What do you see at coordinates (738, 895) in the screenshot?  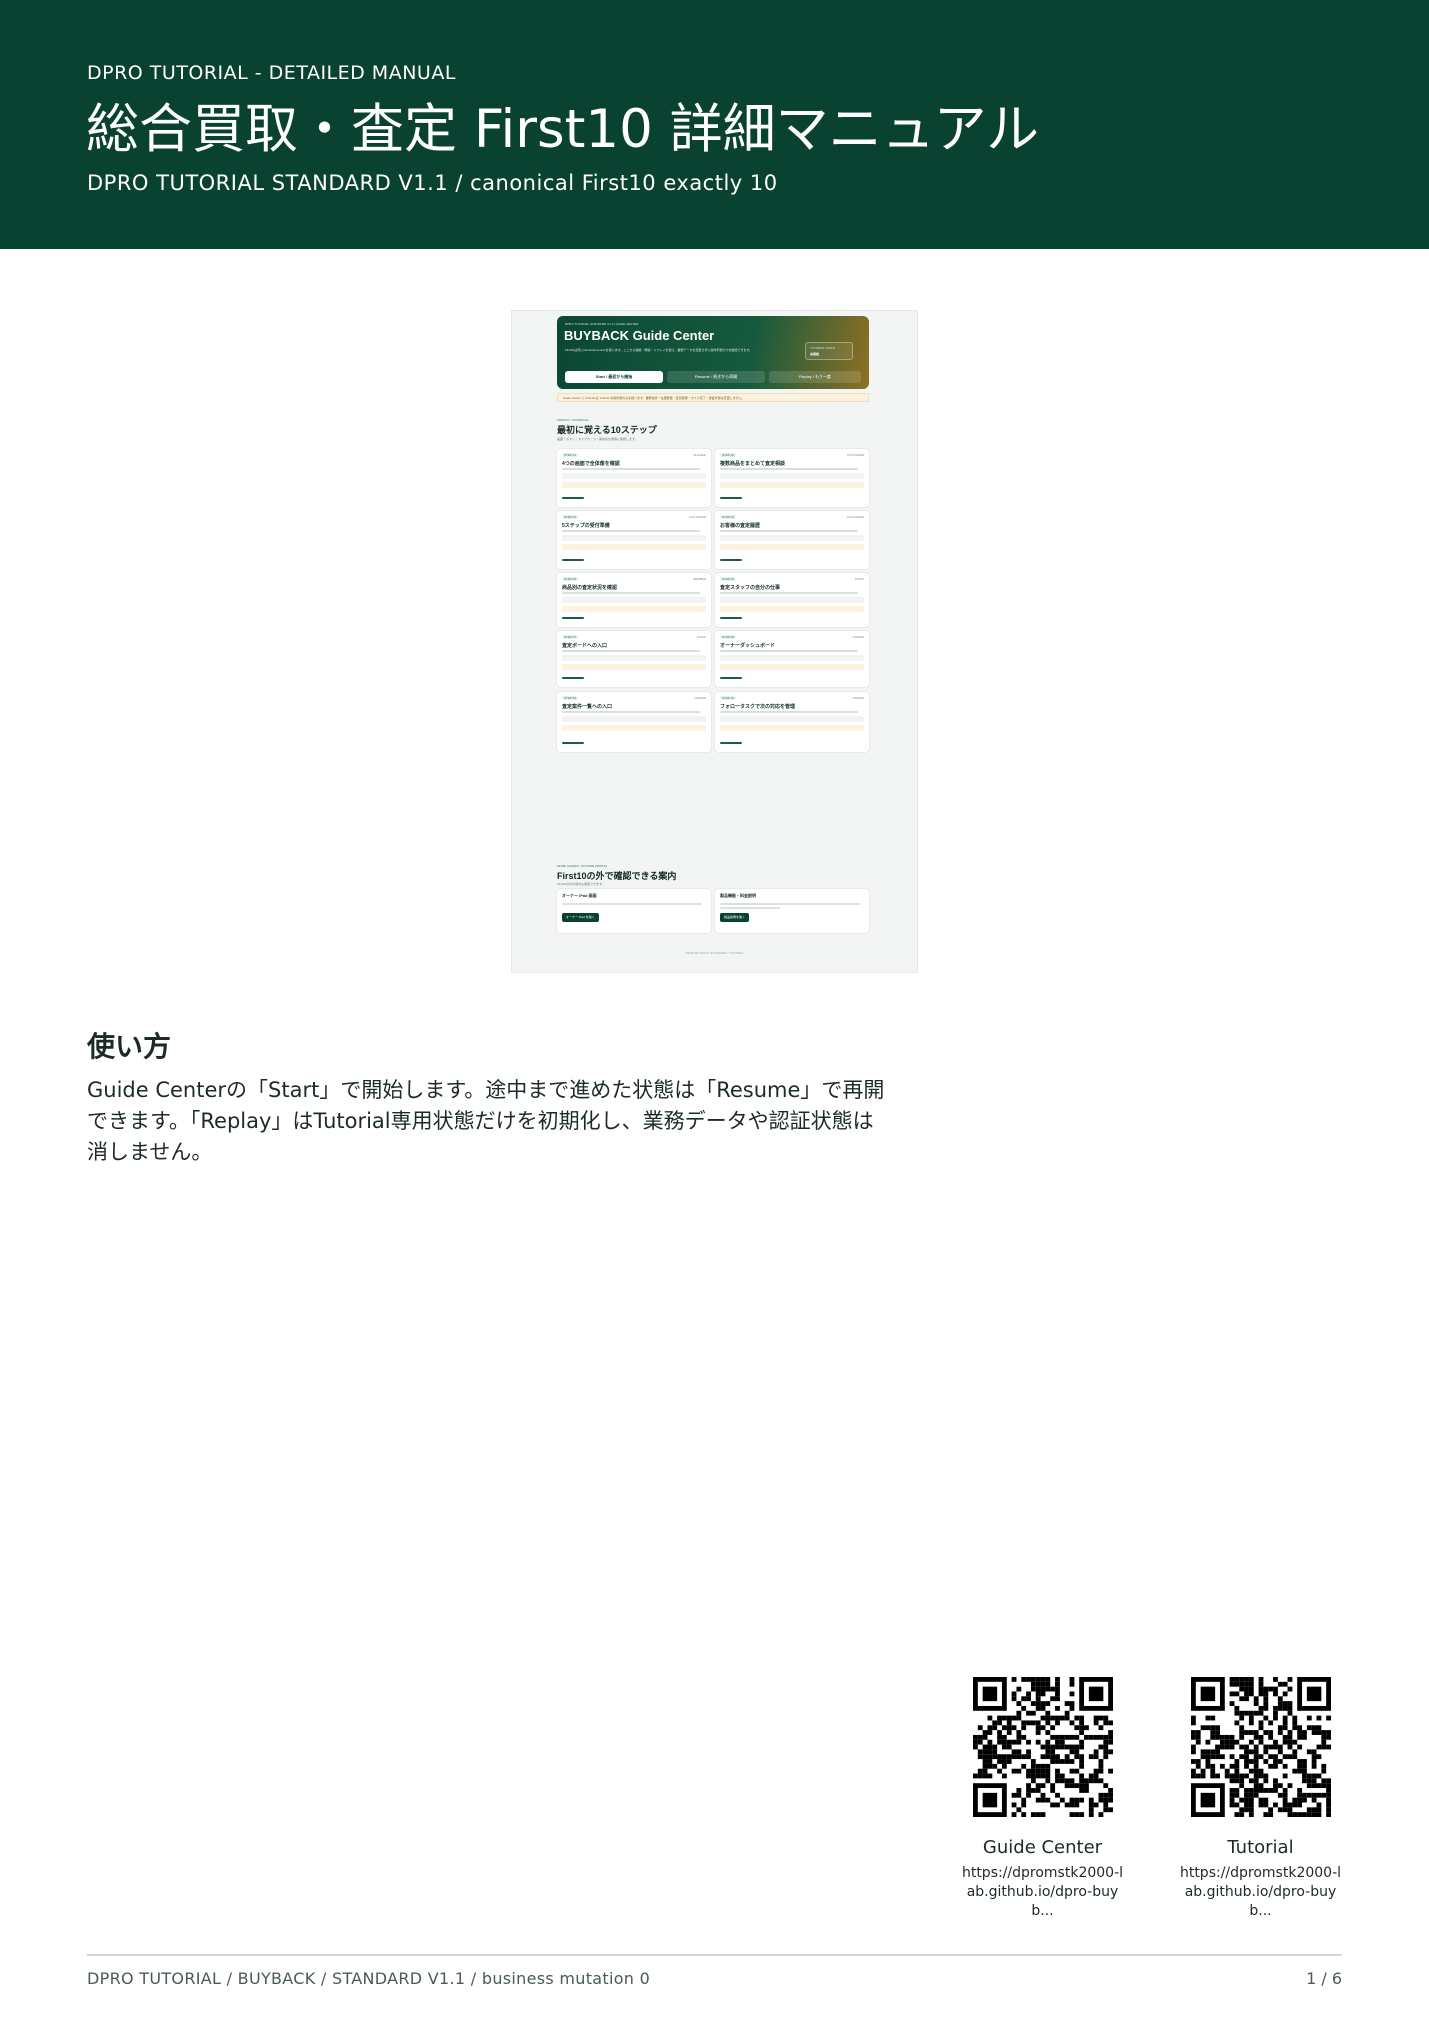 I see `extra-card-title: 製品機能・料金説明` at bounding box center [738, 895].